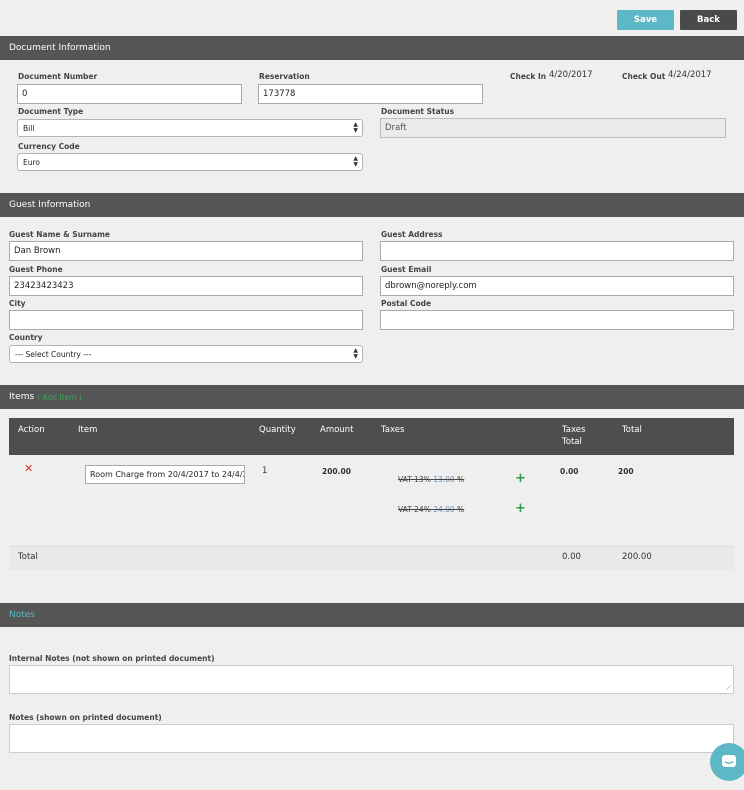 Image resolution: width=744 pixels, height=790 pixels. Describe the element at coordinates (36, 269) in the screenshot. I see `guest-phone-label: Guest Phone` at that location.